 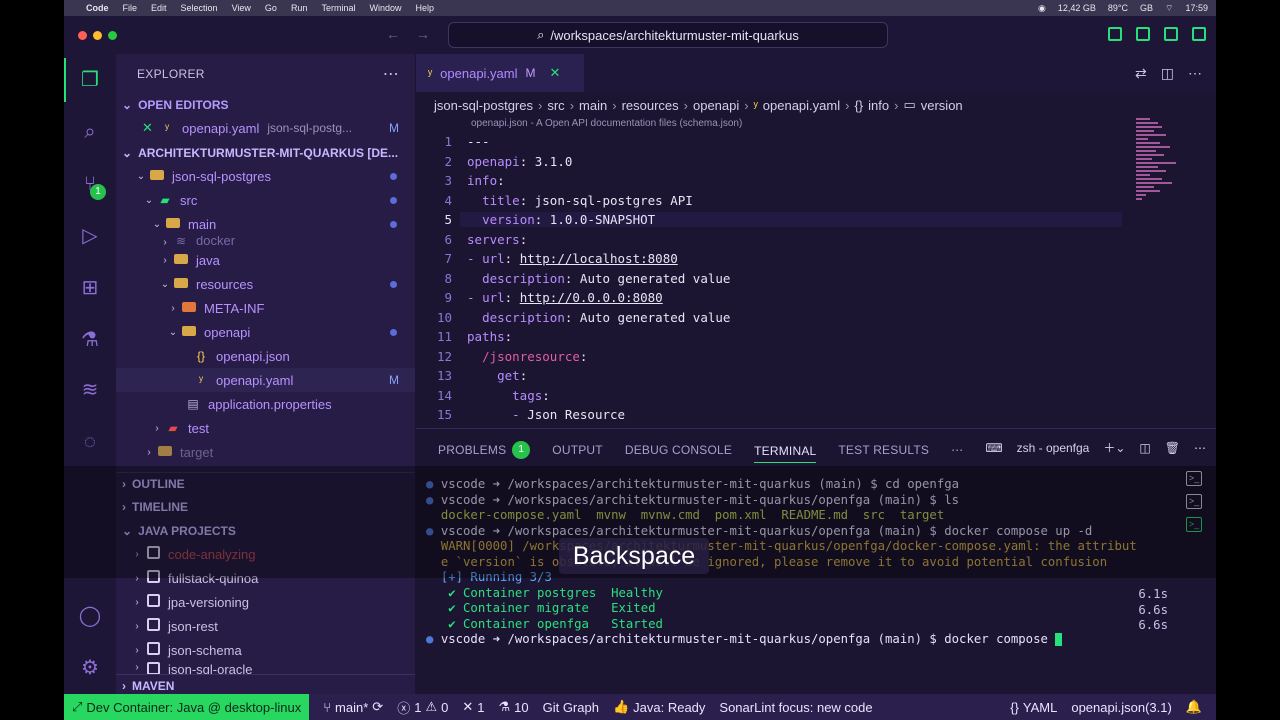 I want to click on menu-file: File, so click(x=130, y=8).